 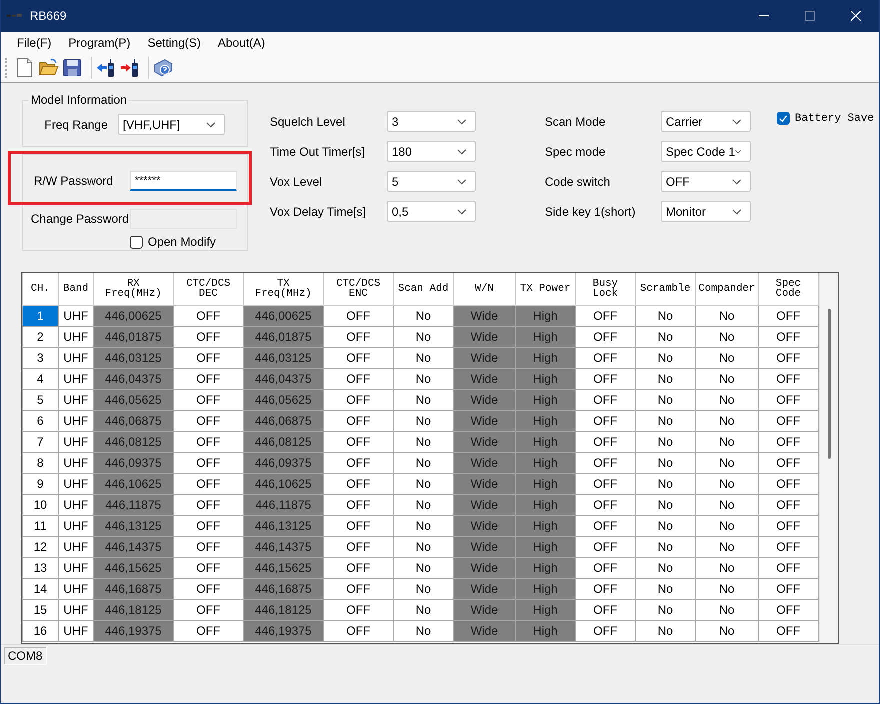 I want to click on channel-number-cell: 12, so click(x=40, y=547).